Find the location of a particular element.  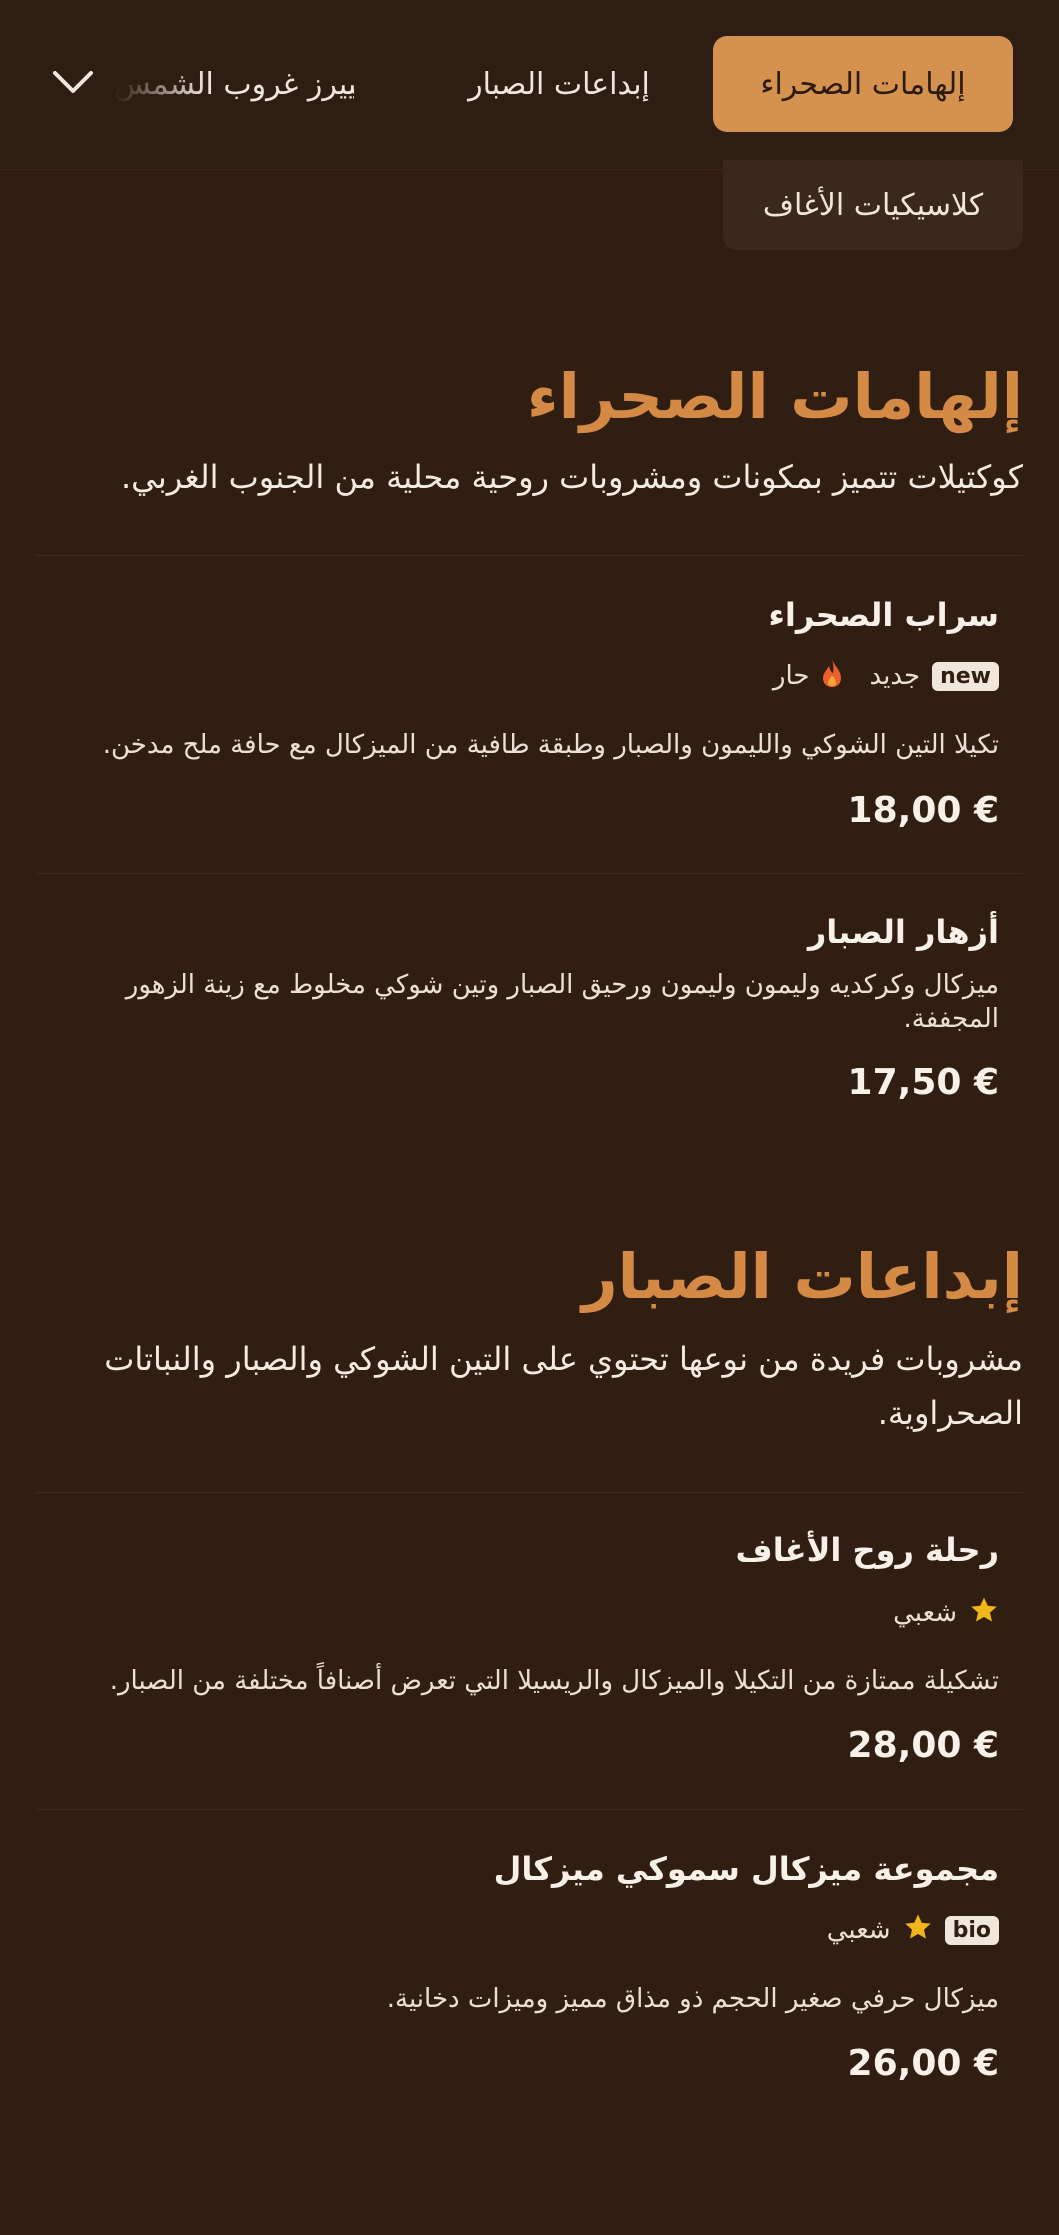

tab-agave-classics: كلاسيكيات الأغاف is located at coordinates (873, 205).